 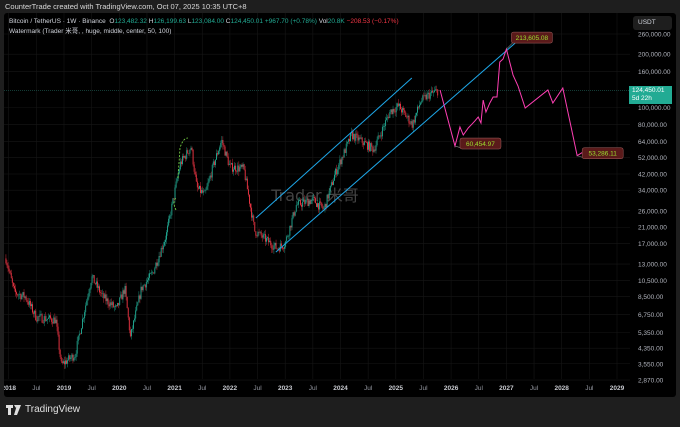 What do you see at coordinates (602, 154) in the screenshot?
I see `price-label-text: 53,286.11` at bounding box center [602, 154].